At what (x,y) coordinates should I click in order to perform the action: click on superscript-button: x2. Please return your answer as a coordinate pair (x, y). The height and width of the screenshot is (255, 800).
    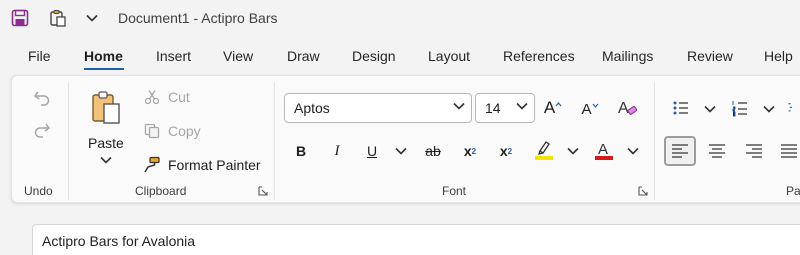
    Looking at the image, I should click on (506, 151).